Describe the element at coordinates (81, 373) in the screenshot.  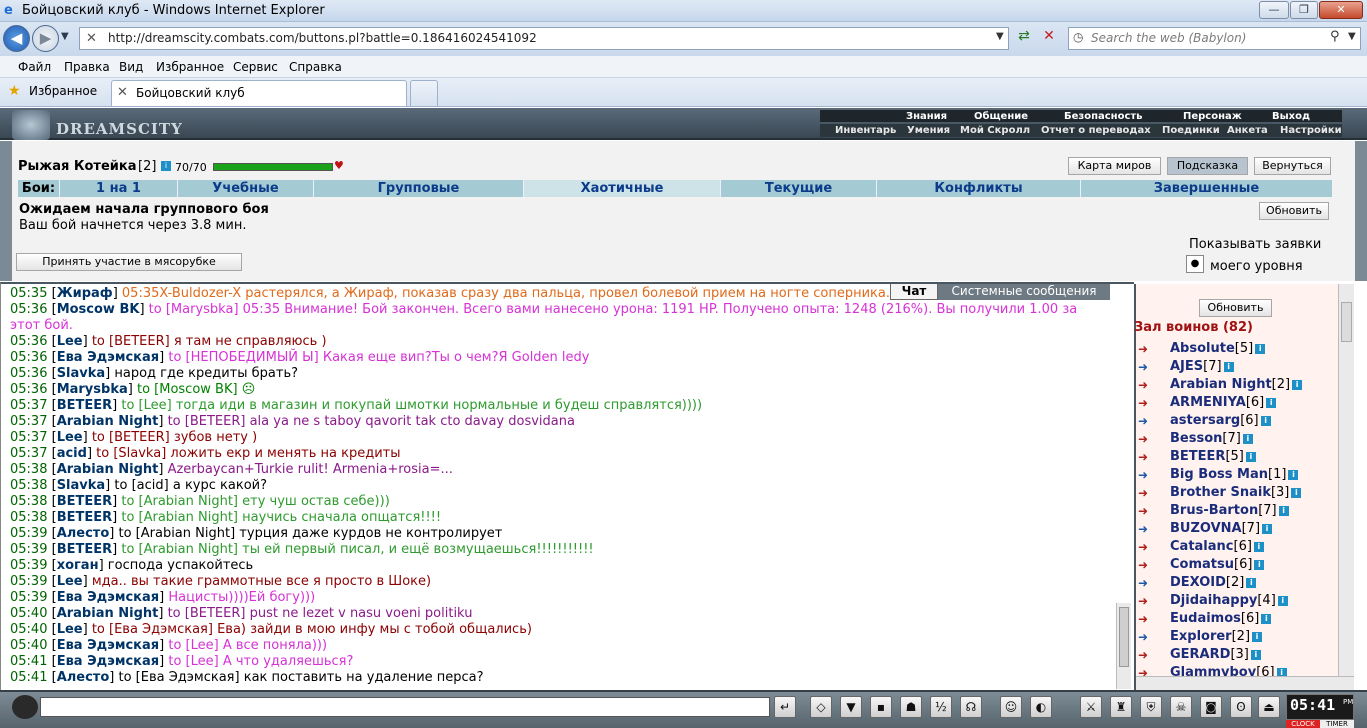
I see `chat-nick: Slavka` at that location.